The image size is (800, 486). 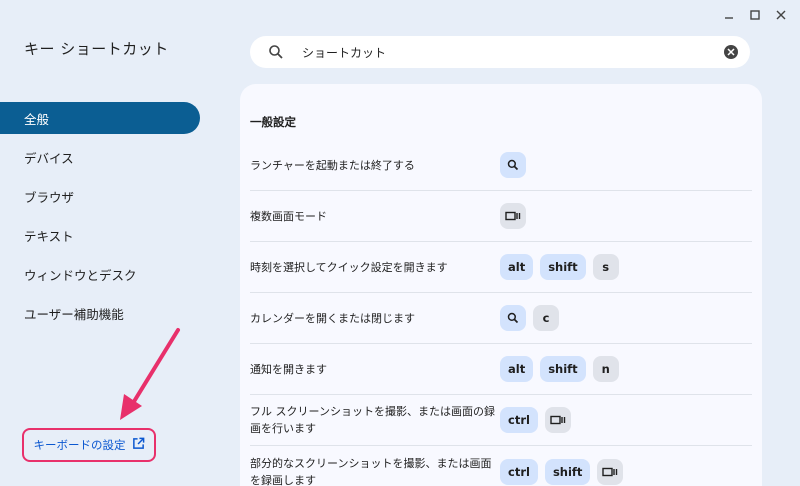 I want to click on key-cap: c, so click(x=546, y=318).